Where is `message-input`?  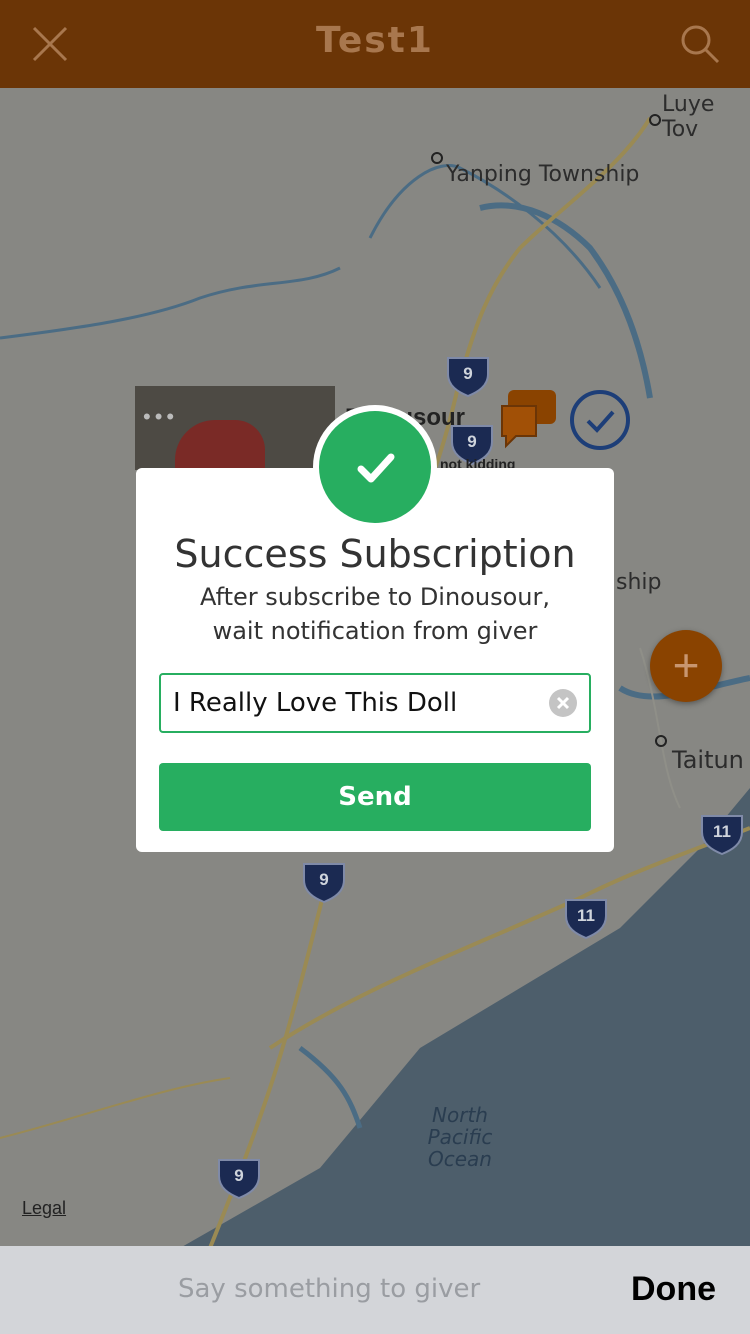
message-input is located at coordinates (353, 703).